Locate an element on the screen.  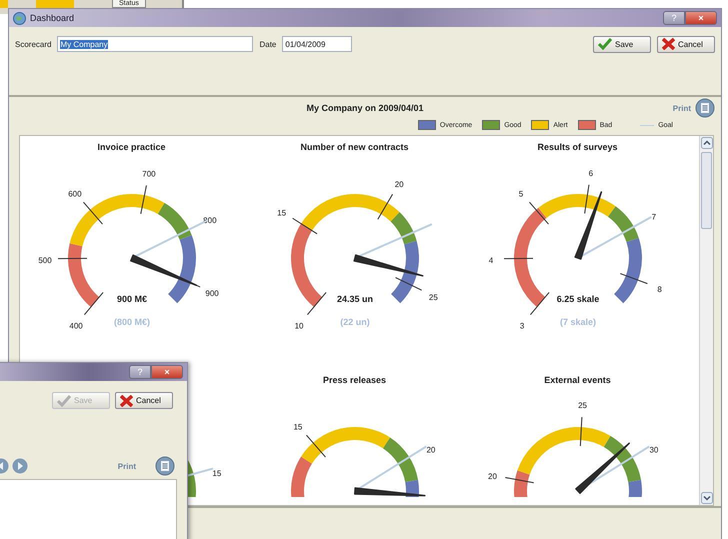
window-title: Dashboard is located at coordinates (52, 18).